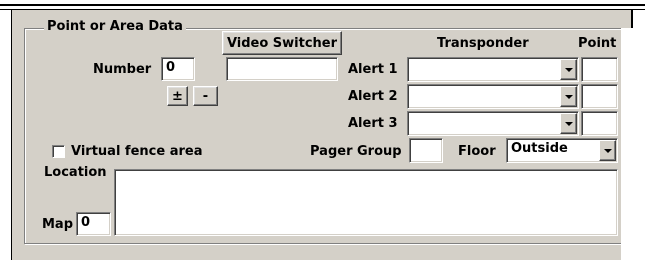  I want to click on floor-value: Outside, so click(539, 148).